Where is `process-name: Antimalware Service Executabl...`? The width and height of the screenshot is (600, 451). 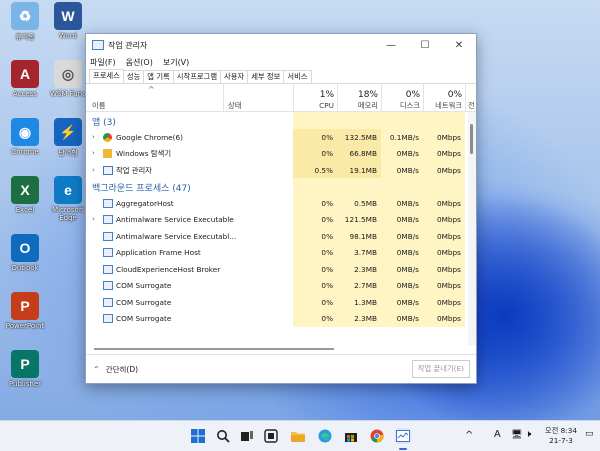
process-name: Antimalware Service Executabl... is located at coordinates (176, 236).